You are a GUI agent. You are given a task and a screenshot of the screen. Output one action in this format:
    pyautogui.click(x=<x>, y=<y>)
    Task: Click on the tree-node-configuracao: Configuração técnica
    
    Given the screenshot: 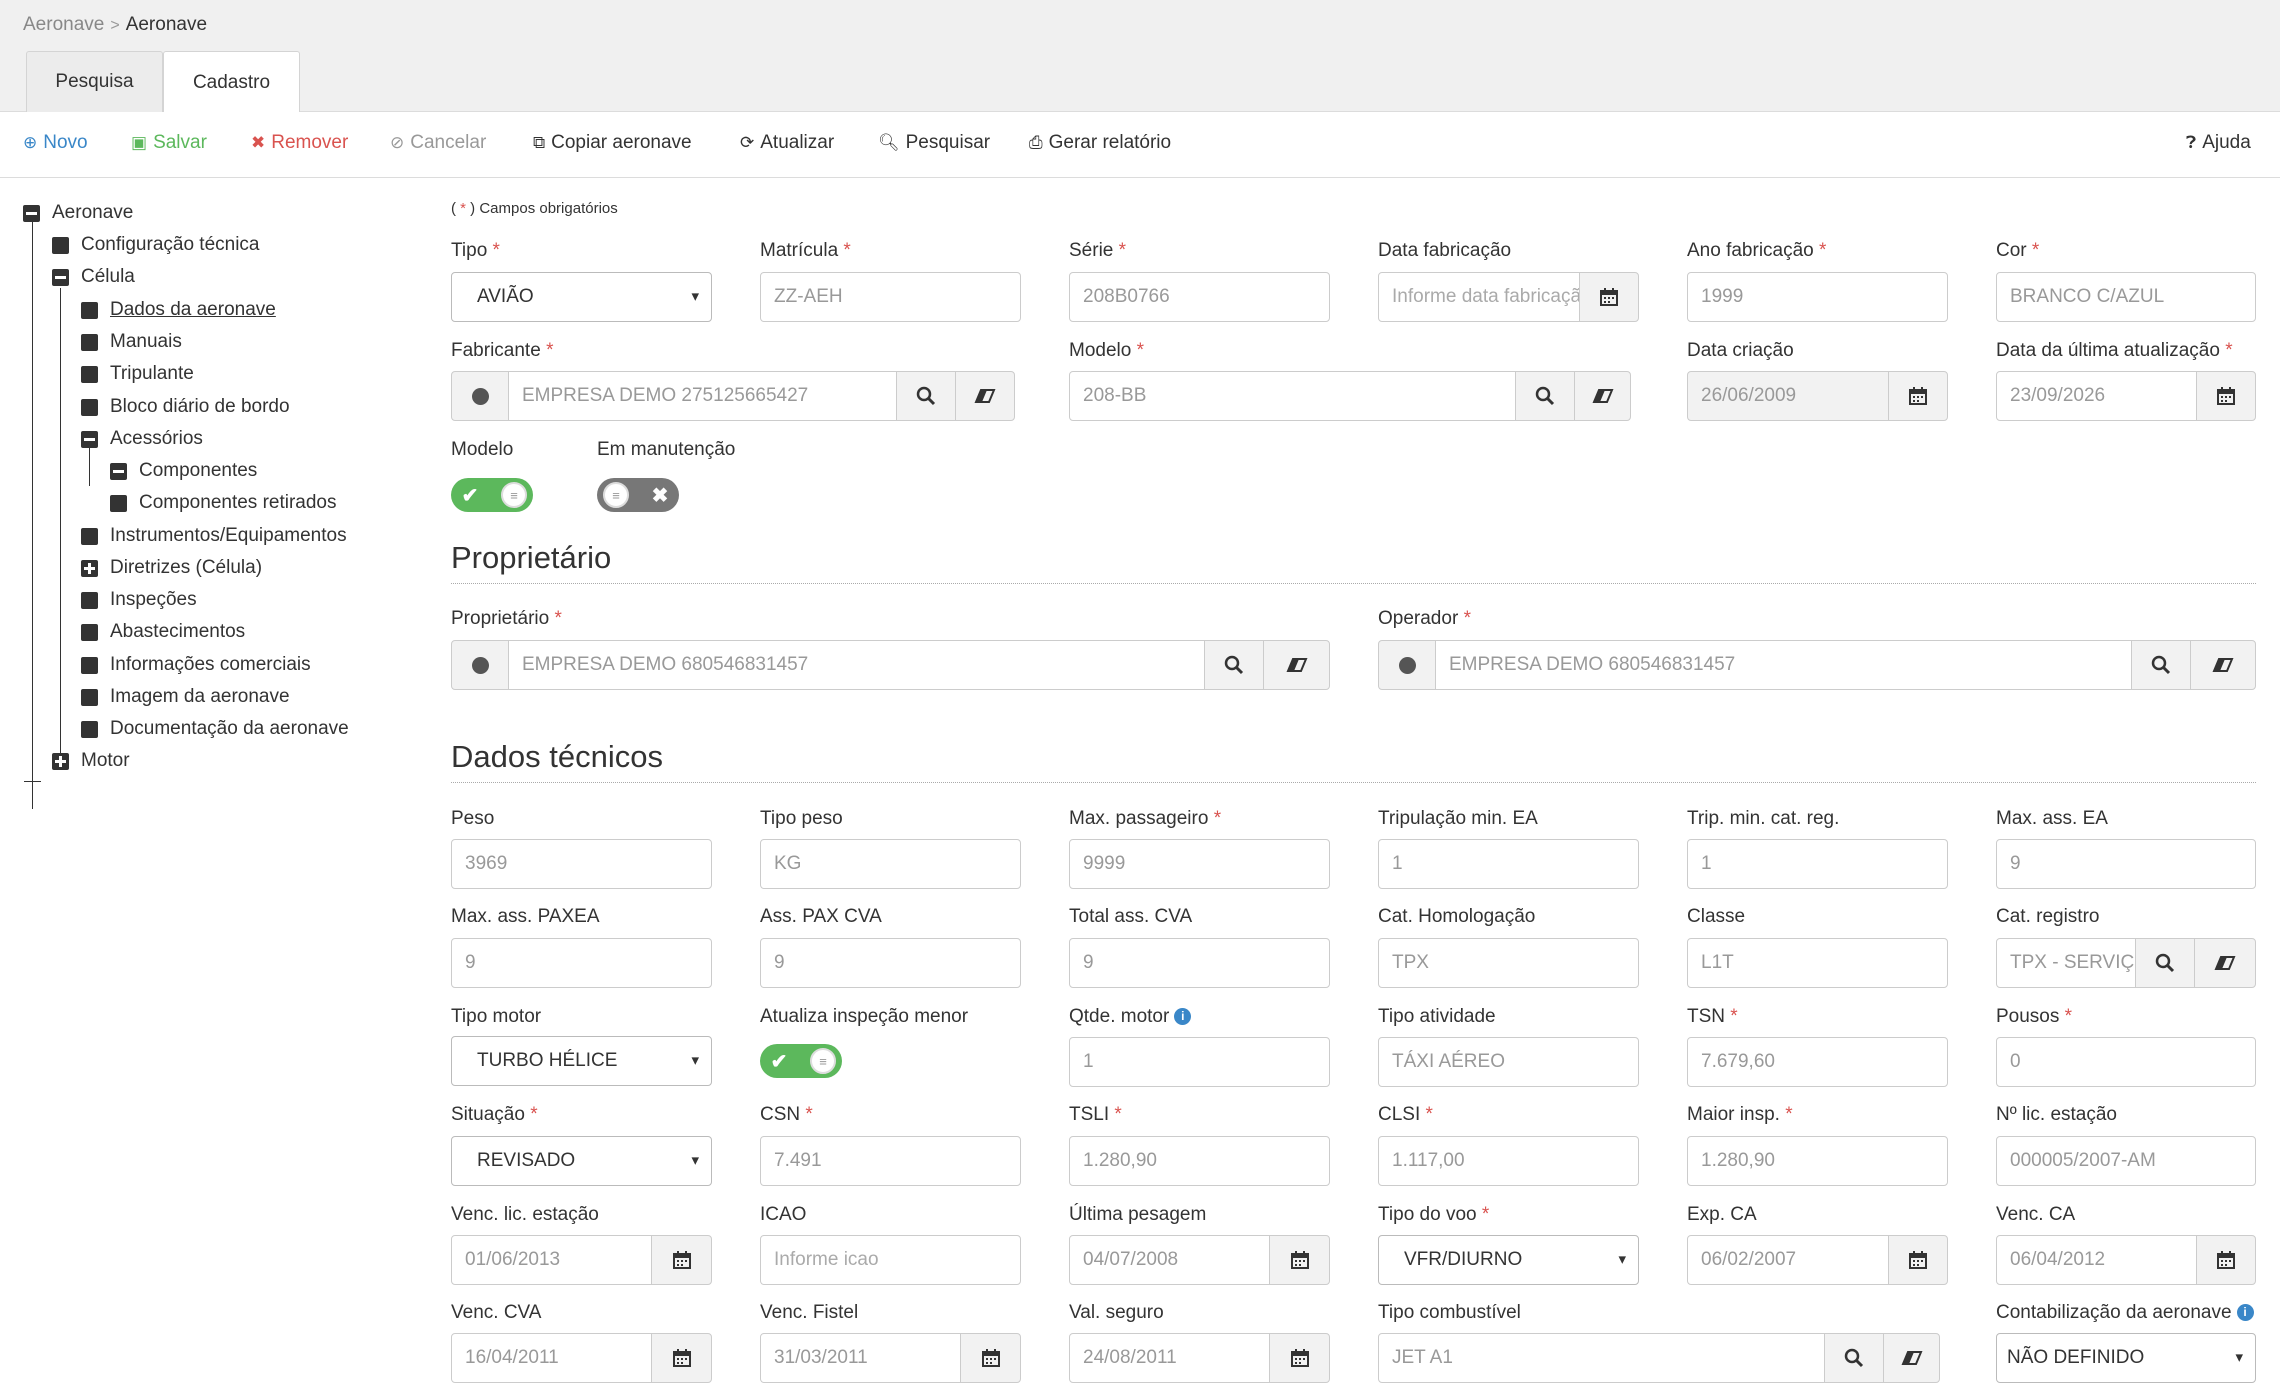 What is the action you would take?
    pyautogui.click(x=156, y=245)
    